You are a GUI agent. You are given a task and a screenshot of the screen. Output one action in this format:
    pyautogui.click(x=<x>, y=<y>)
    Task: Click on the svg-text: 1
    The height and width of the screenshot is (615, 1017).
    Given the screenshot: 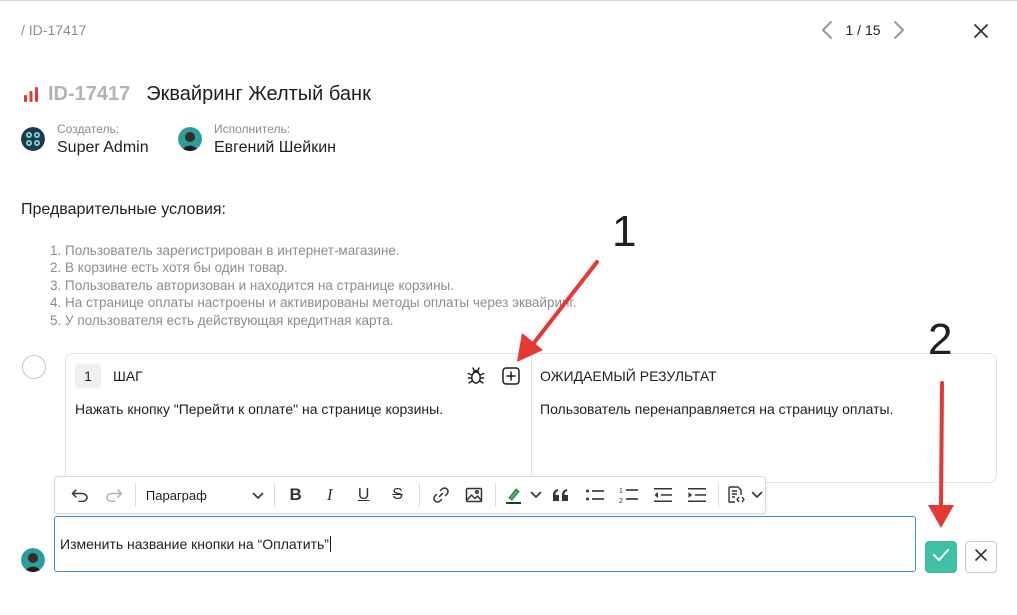 What is the action you would take?
    pyautogui.click(x=621, y=491)
    